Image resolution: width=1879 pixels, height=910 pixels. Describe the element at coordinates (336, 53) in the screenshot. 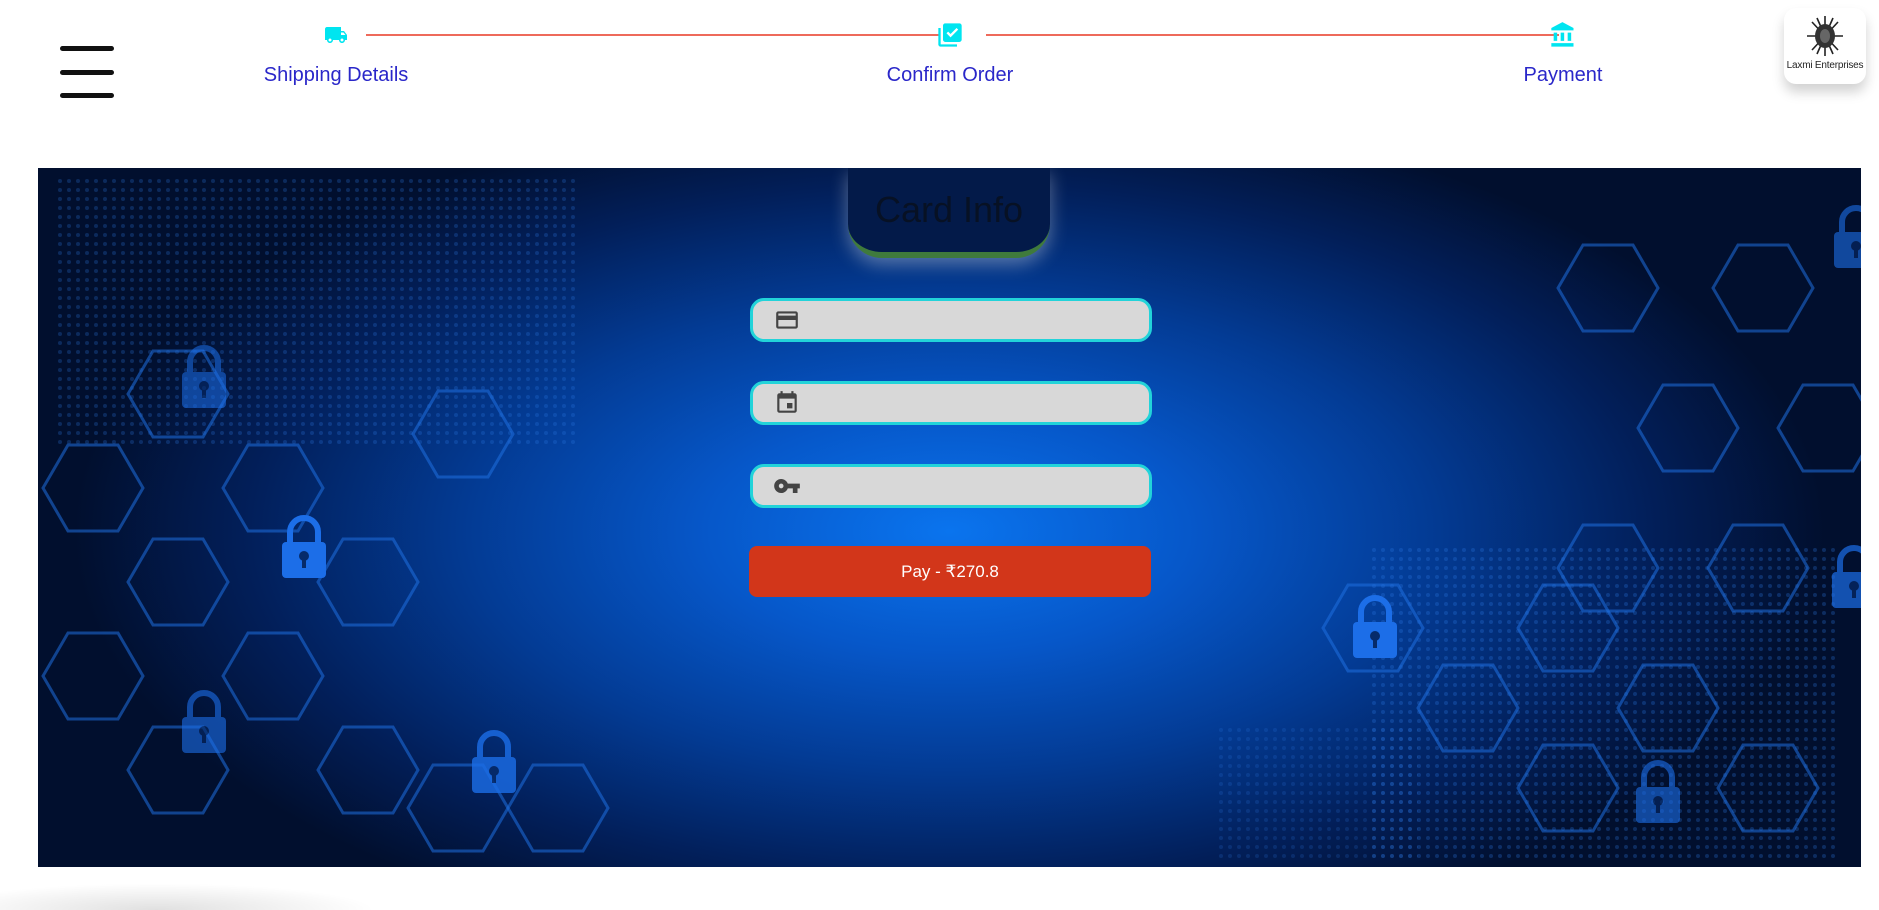

I see `step-shipping-details: Shipping Details` at that location.